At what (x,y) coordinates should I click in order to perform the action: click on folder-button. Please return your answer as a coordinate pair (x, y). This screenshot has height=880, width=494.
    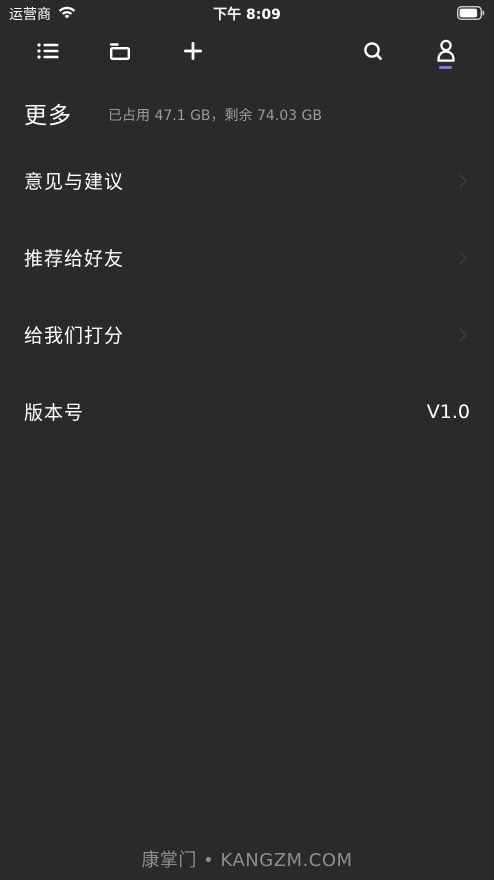
    Looking at the image, I should click on (120, 51).